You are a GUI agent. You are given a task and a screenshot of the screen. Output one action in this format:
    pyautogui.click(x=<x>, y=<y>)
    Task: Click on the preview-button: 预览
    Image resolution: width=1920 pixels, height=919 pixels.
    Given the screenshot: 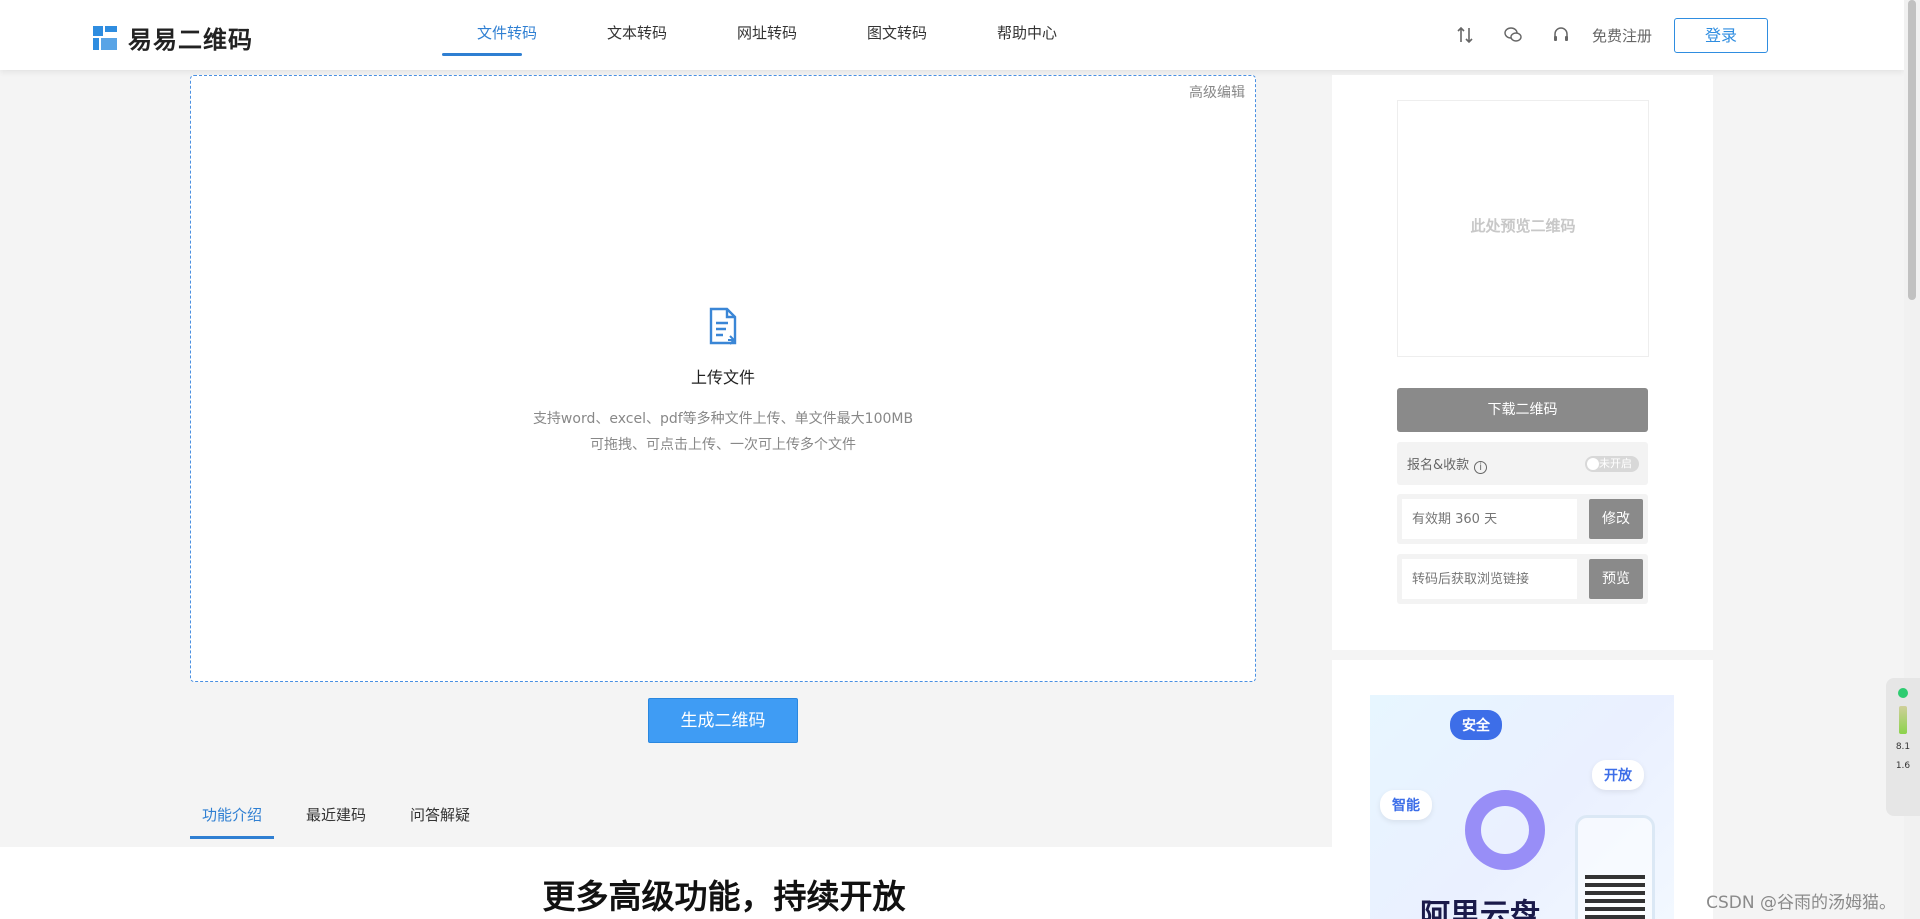 What is the action you would take?
    pyautogui.click(x=1616, y=579)
    